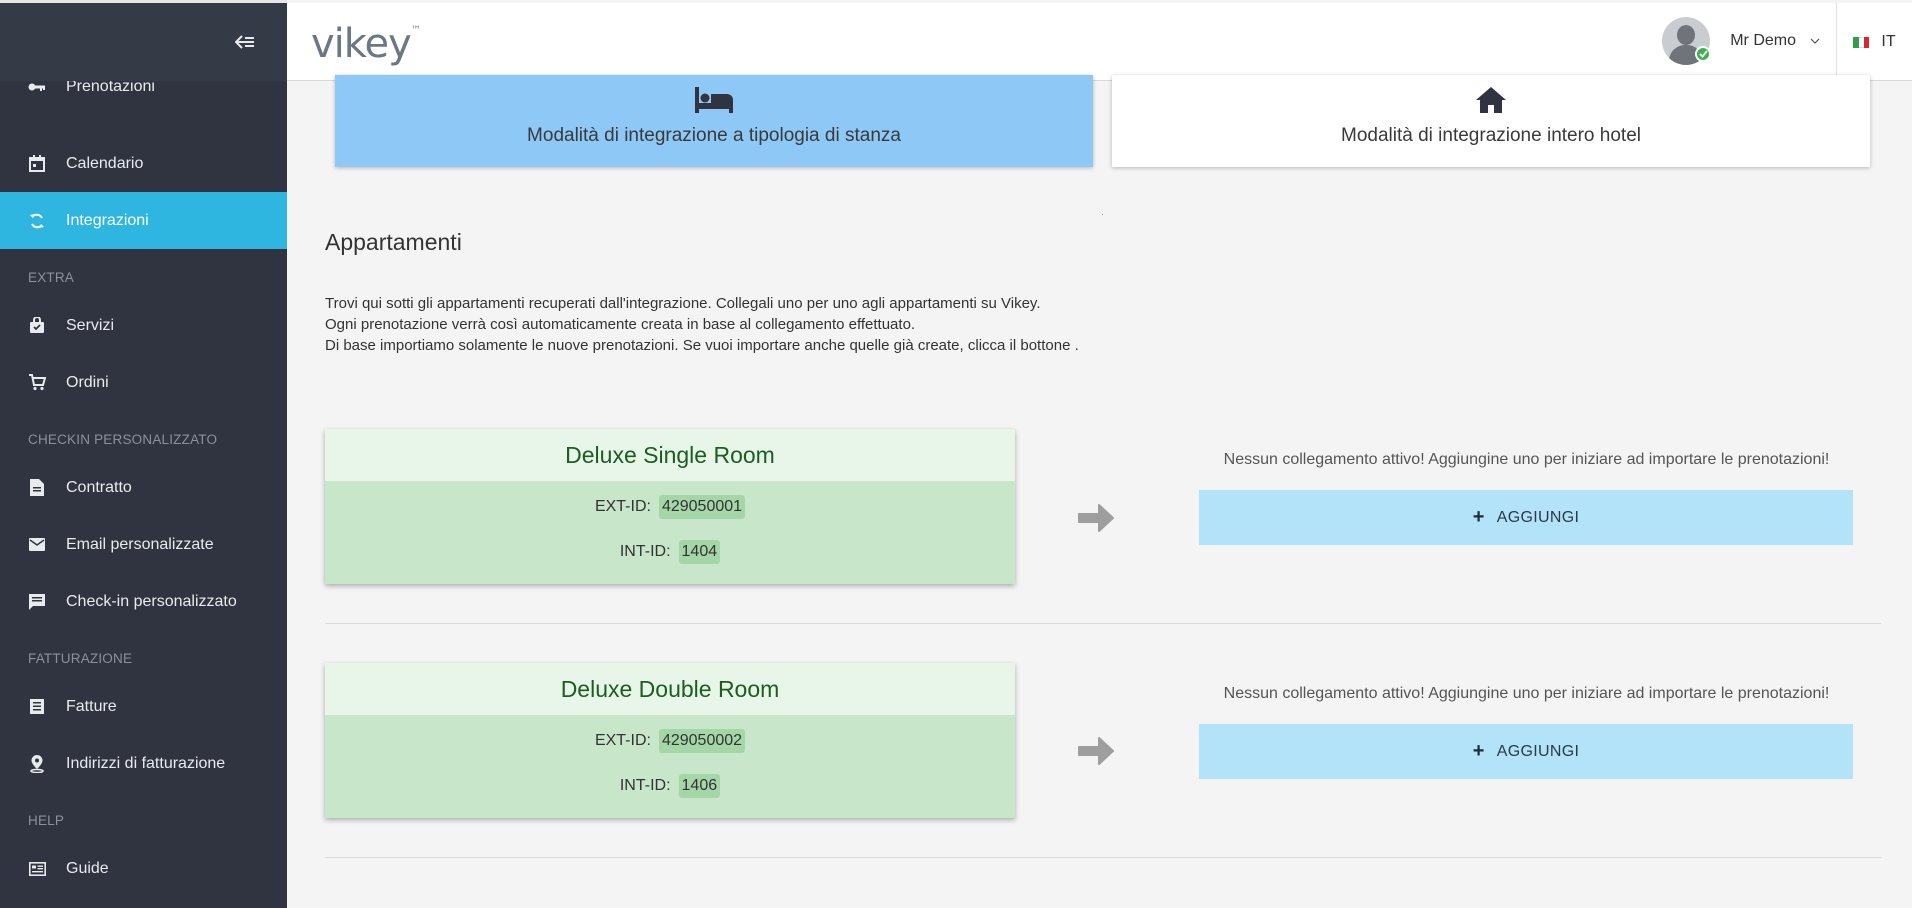 This screenshot has height=908, width=1912. I want to click on sidebar-item-label: Fatture, so click(91, 706).